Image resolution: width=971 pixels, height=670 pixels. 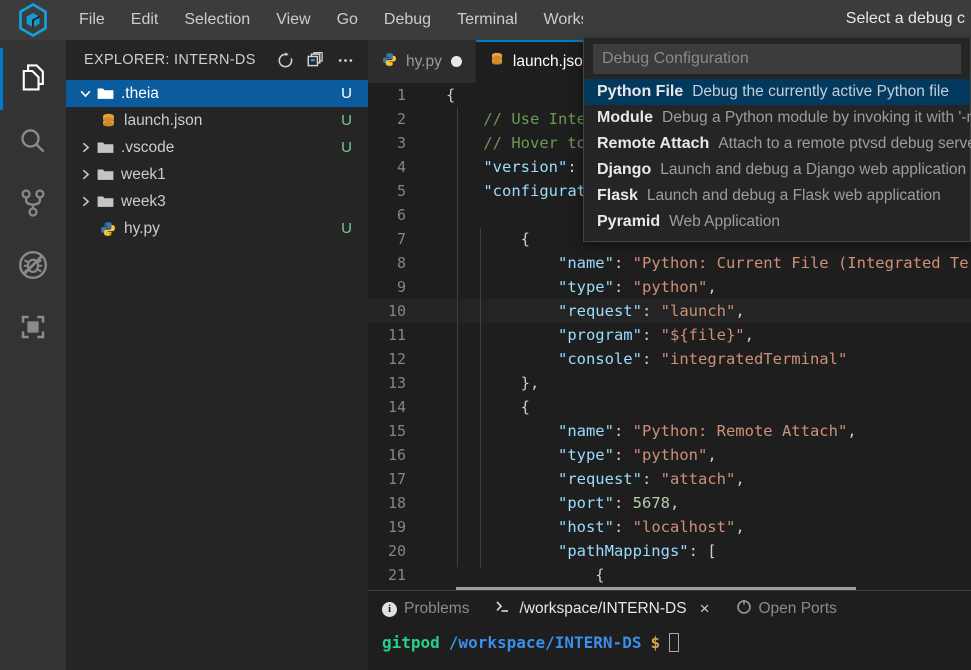 What do you see at coordinates (217, 228) in the screenshot?
I see `tree-item-hy-py: hy.py U` at bounding box center [217, 228].